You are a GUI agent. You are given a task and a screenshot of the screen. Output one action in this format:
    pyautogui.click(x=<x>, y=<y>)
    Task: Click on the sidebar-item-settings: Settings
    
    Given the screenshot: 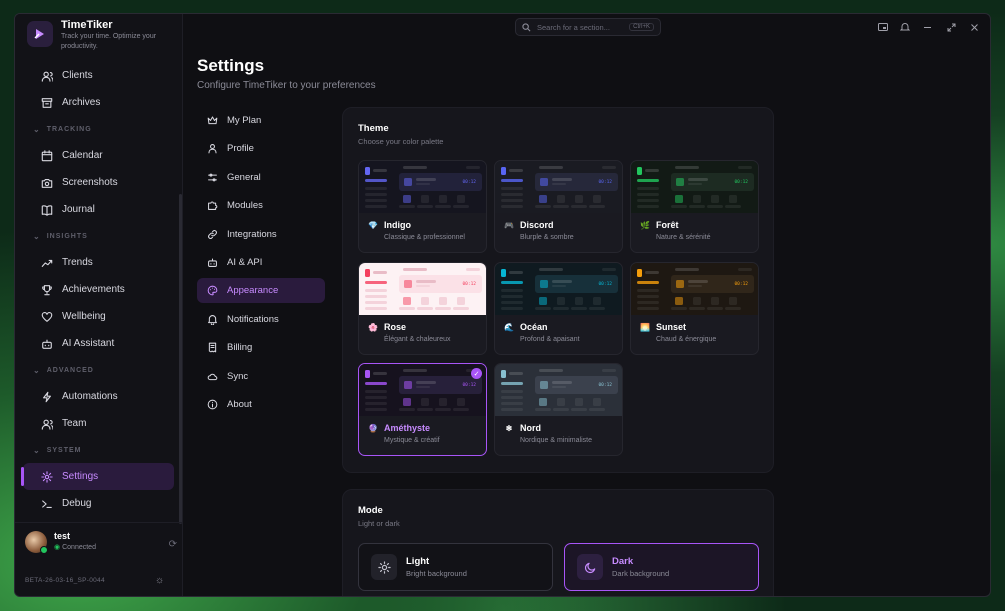 What is the action you would take?
    pyautogui.click(x=97, y=476)
    